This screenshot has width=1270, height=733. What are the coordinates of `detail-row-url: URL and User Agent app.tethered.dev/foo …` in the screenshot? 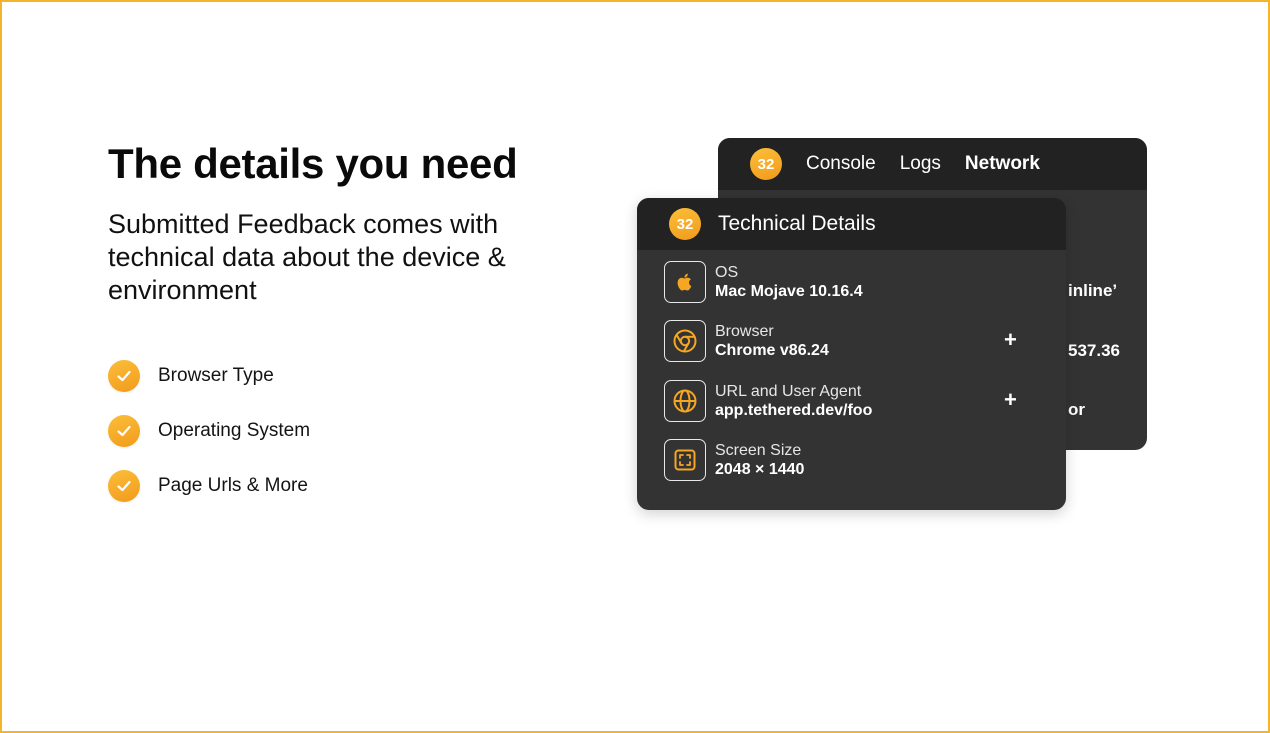 It's located at (854, 401).